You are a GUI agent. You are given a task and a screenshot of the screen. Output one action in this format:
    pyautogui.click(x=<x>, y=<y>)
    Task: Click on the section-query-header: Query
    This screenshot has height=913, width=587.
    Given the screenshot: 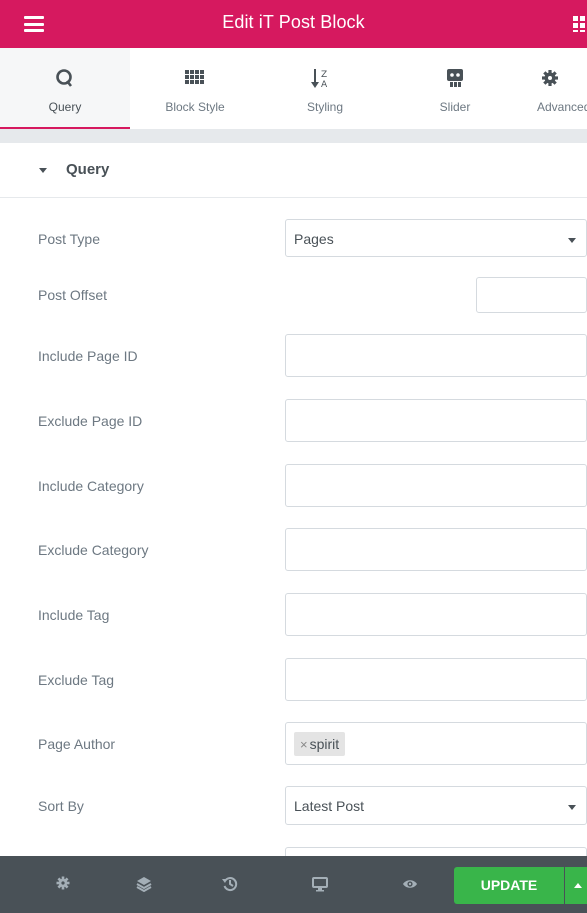 What is the action you would take?
    pyautogui.click(x=293, y=170)
    